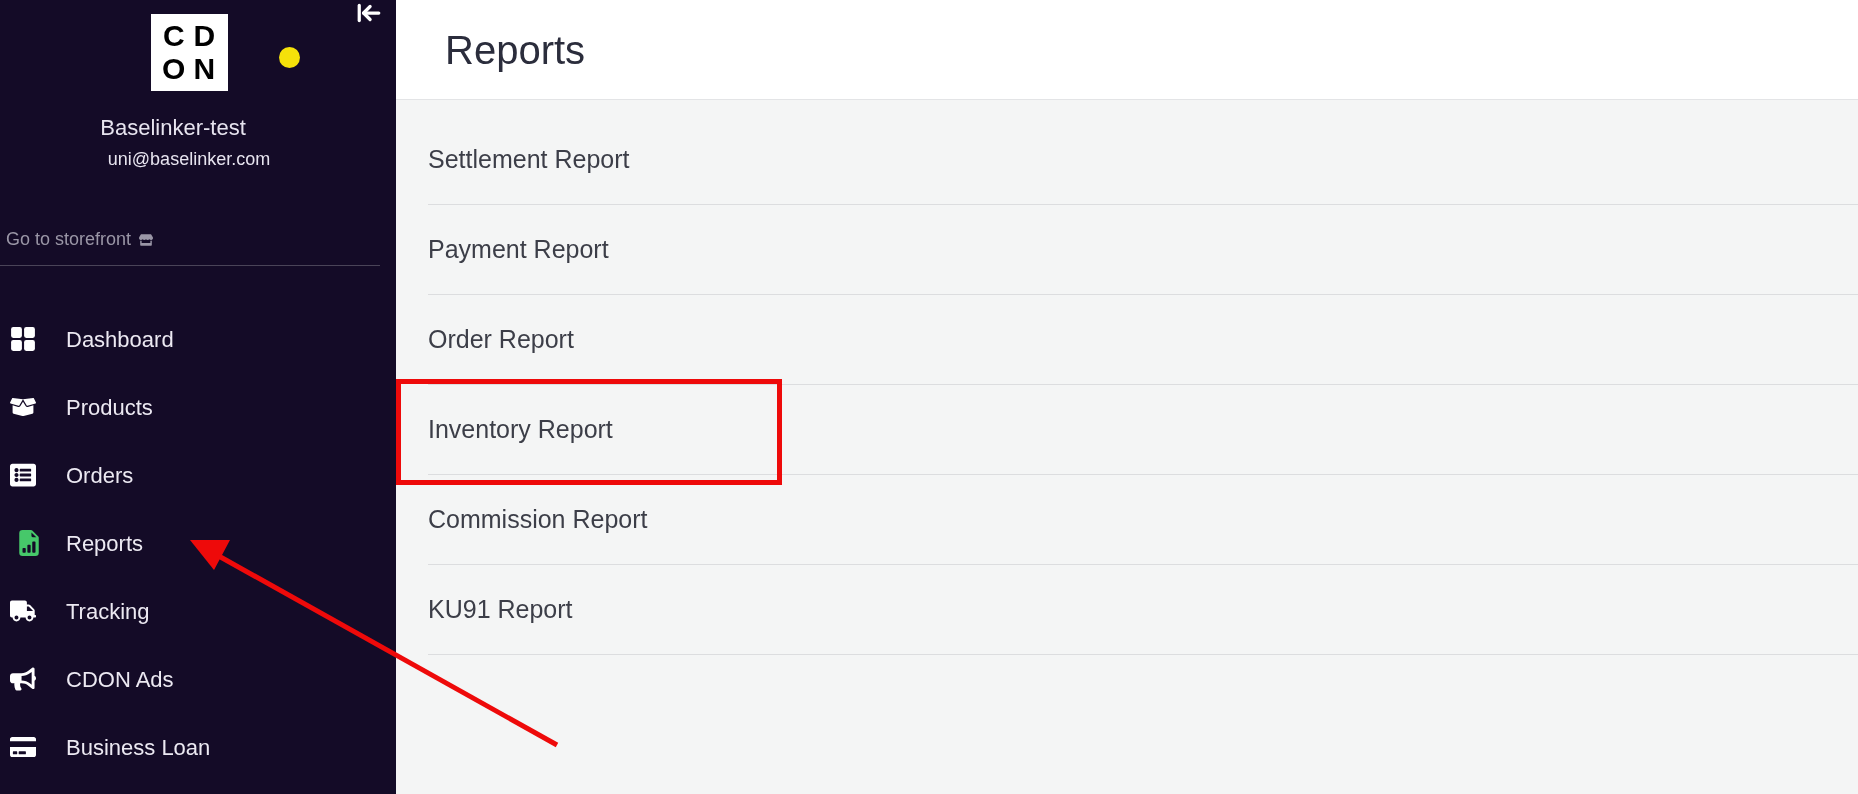 The width and height of the screenshot is (1858, 794). What do you see at coordinates (23, 339) in the screenshot?
I see `grid-icon` at bounding box center [23, 339].